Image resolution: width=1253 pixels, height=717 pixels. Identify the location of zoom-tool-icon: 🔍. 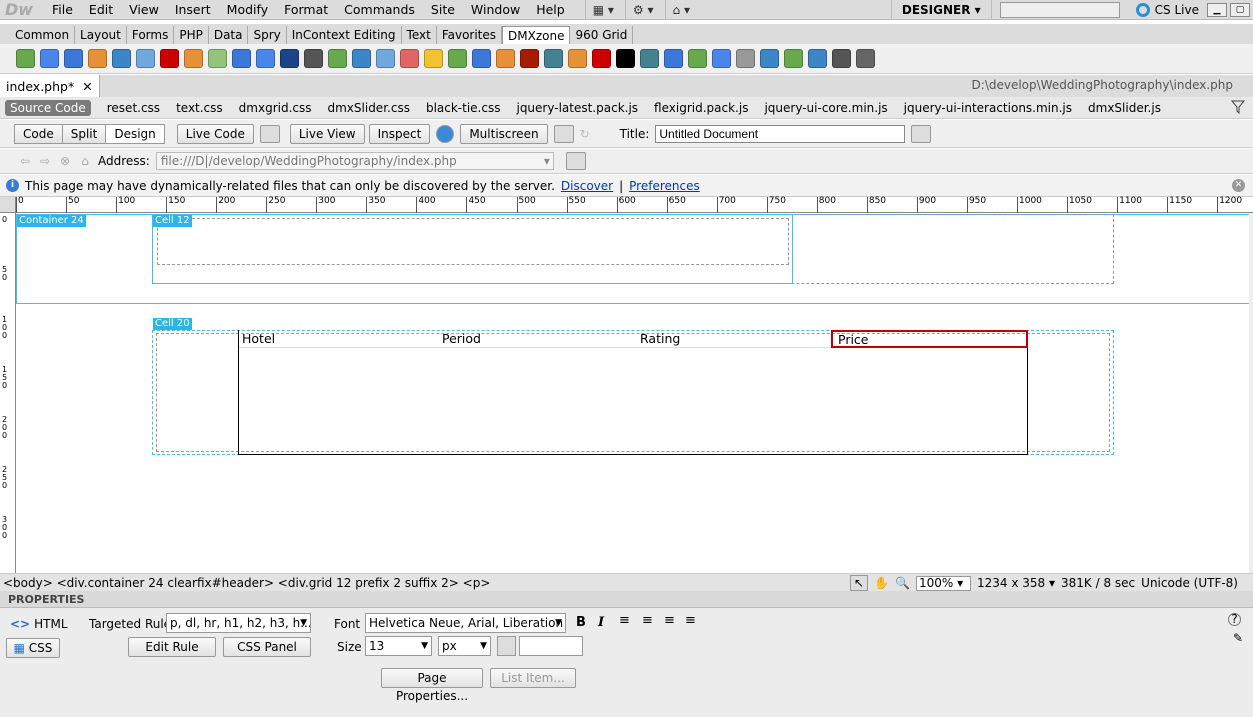
(902, 583).